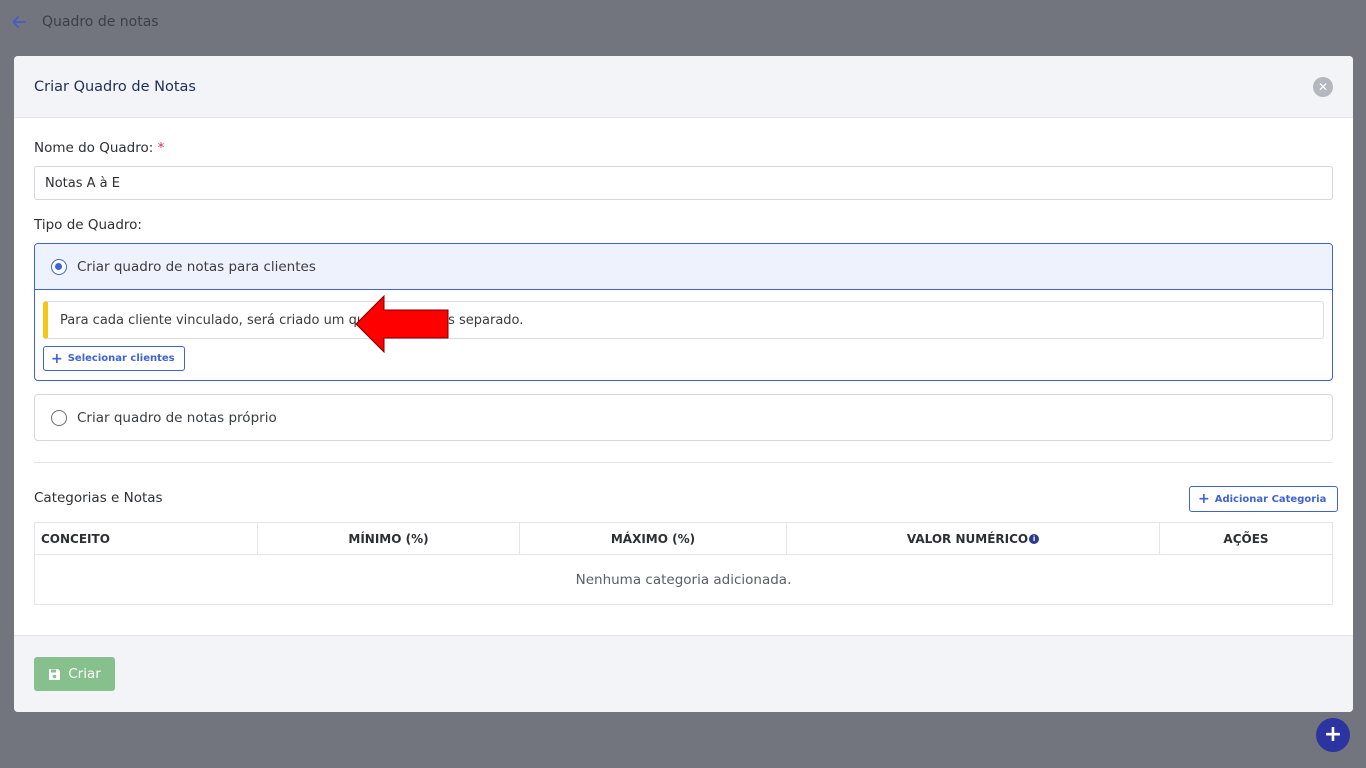 The height and width of the screenshot is (768, 1366). I want to click on option-clients-label: Criar quadro de notas para clientes, so click(196, 266).